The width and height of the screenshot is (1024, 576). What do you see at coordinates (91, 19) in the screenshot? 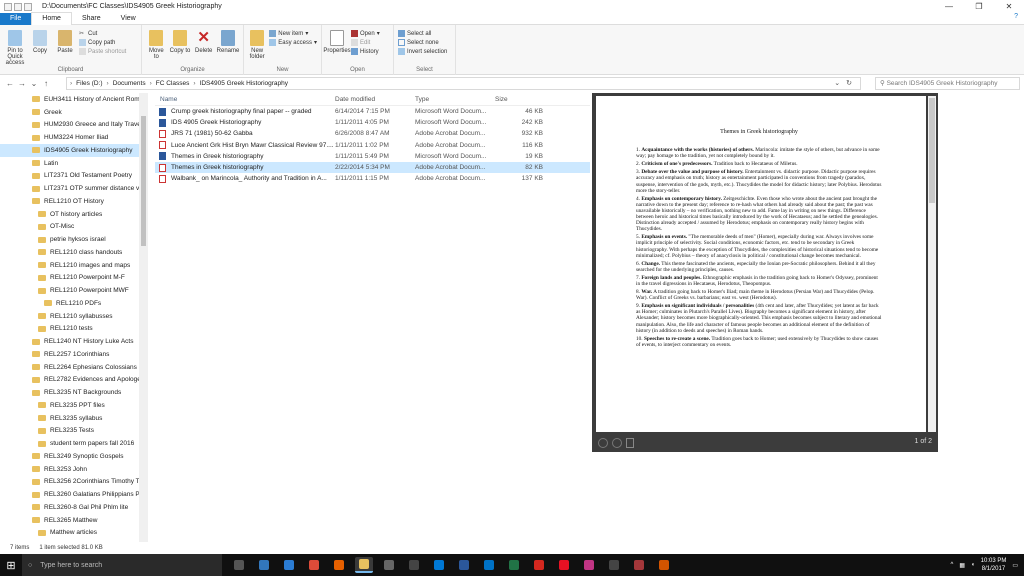
I see `tab-share: Share` at bounding box center [91, 19].